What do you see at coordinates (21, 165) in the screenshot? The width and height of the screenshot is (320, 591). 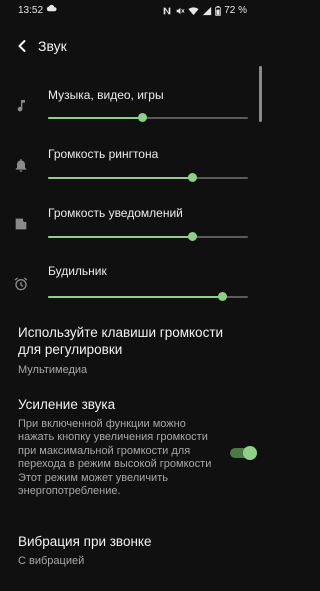 I see `bell-icon` at bounding box center [21, 165].